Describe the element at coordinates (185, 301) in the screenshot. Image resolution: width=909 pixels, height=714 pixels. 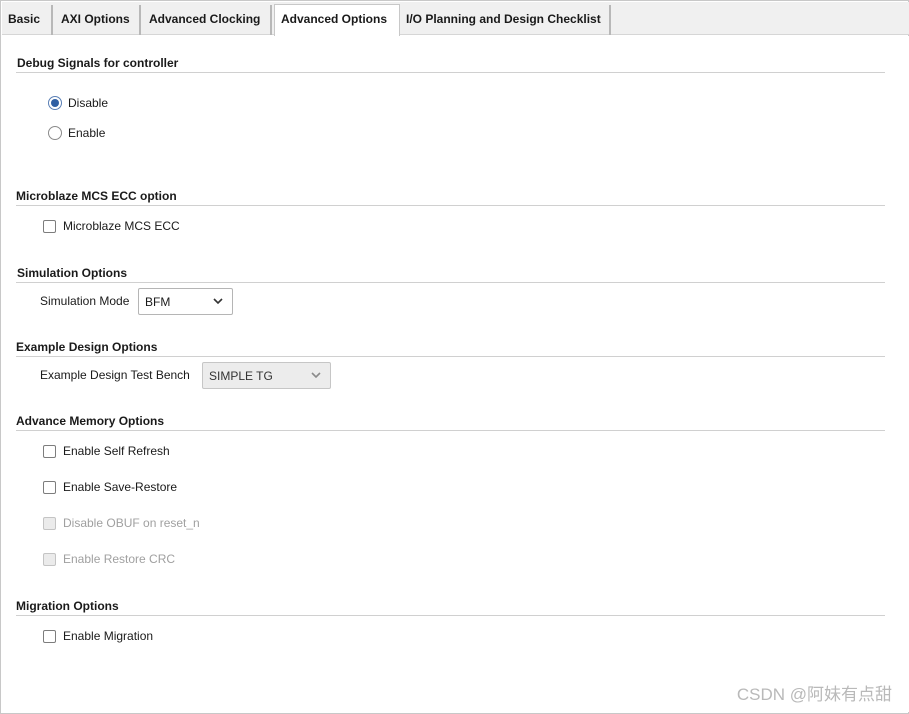
I see `simulation-mode-dropdown: BFM` at that location.